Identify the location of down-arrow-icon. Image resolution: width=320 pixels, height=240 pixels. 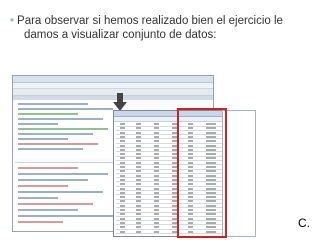
(120, 102).